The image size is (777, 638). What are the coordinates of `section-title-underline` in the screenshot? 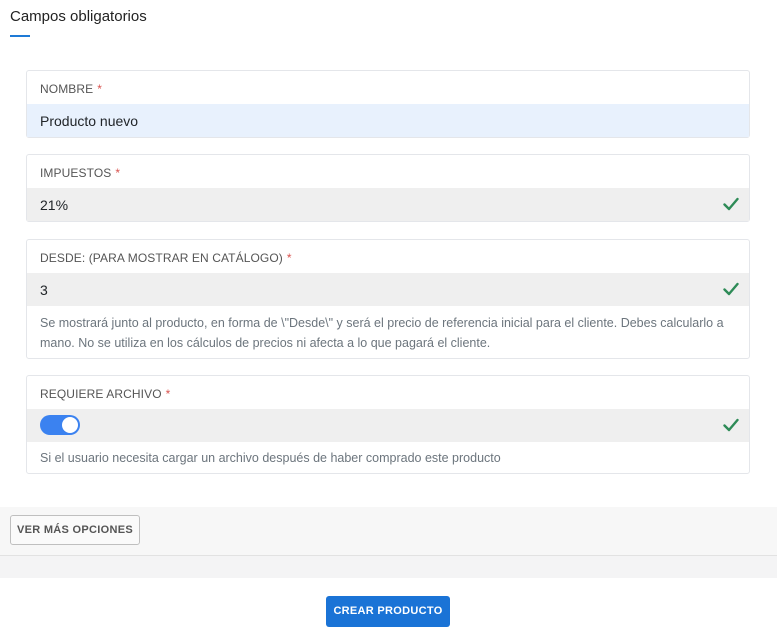 It's located at (20, 36).